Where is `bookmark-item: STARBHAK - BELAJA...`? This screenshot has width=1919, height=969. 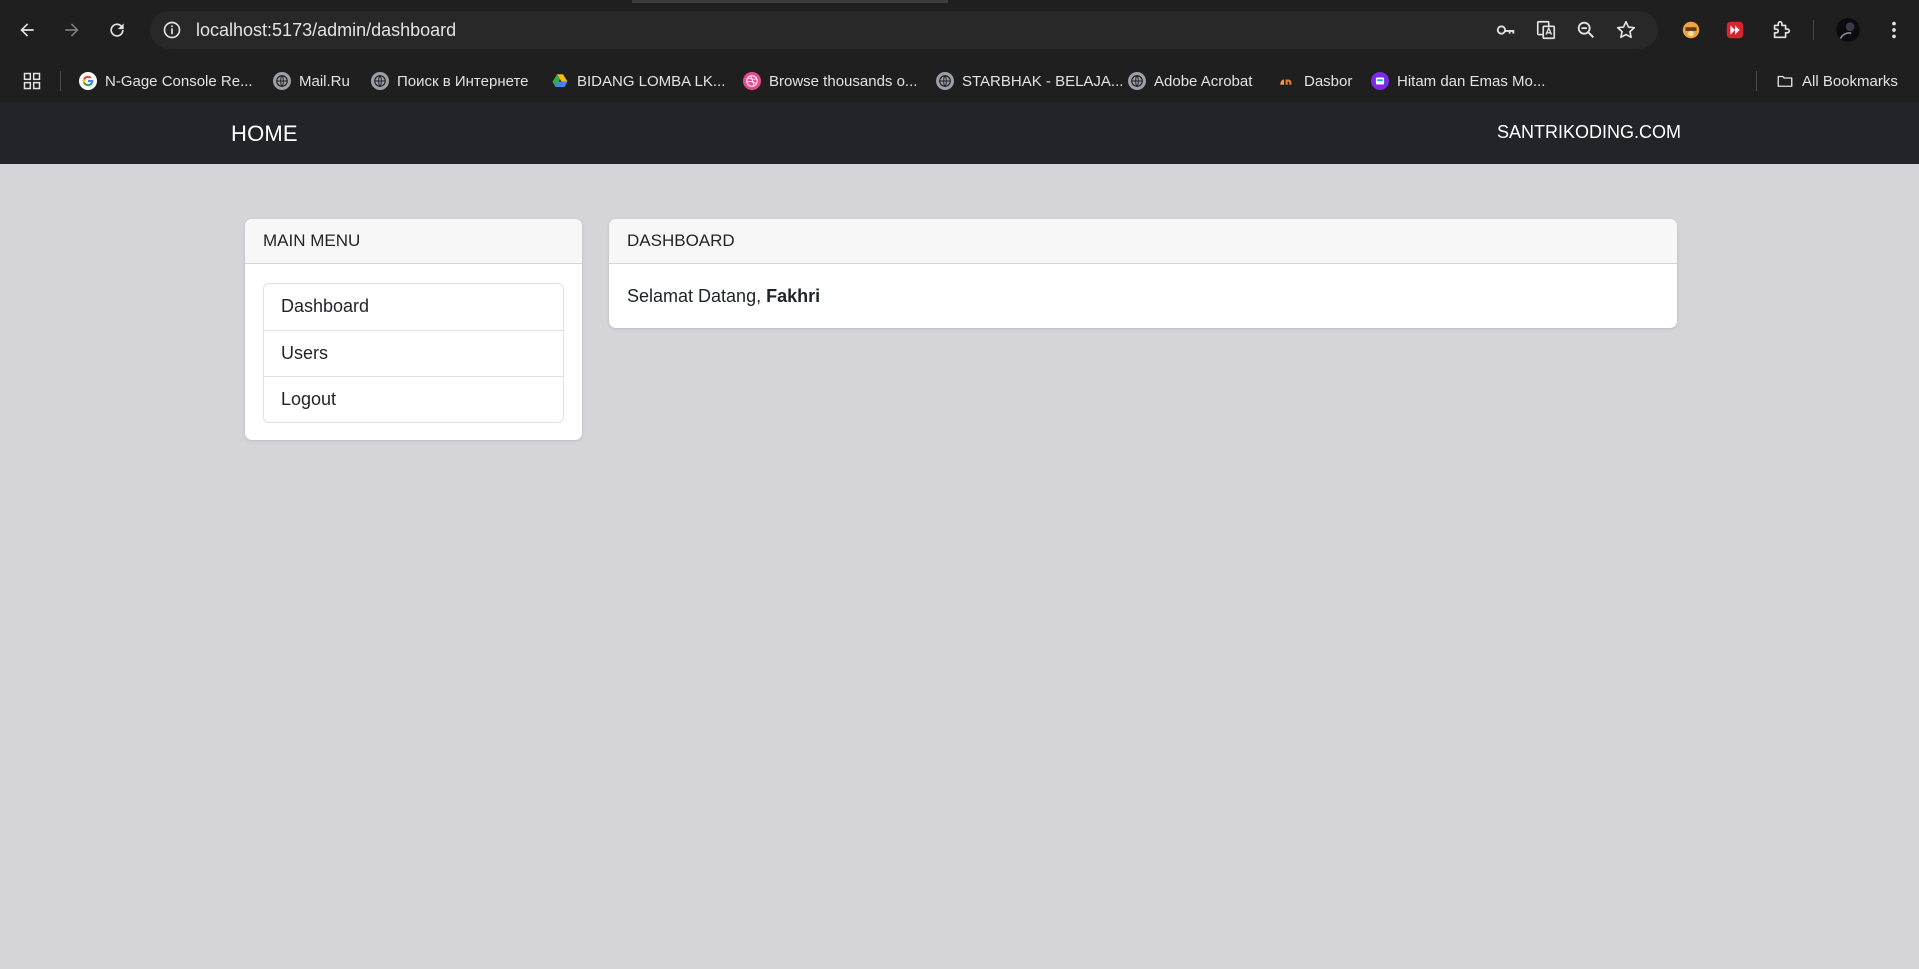
bookmark-item: STARBHAK - BELAJA... is located at coordinates (1029, 81).